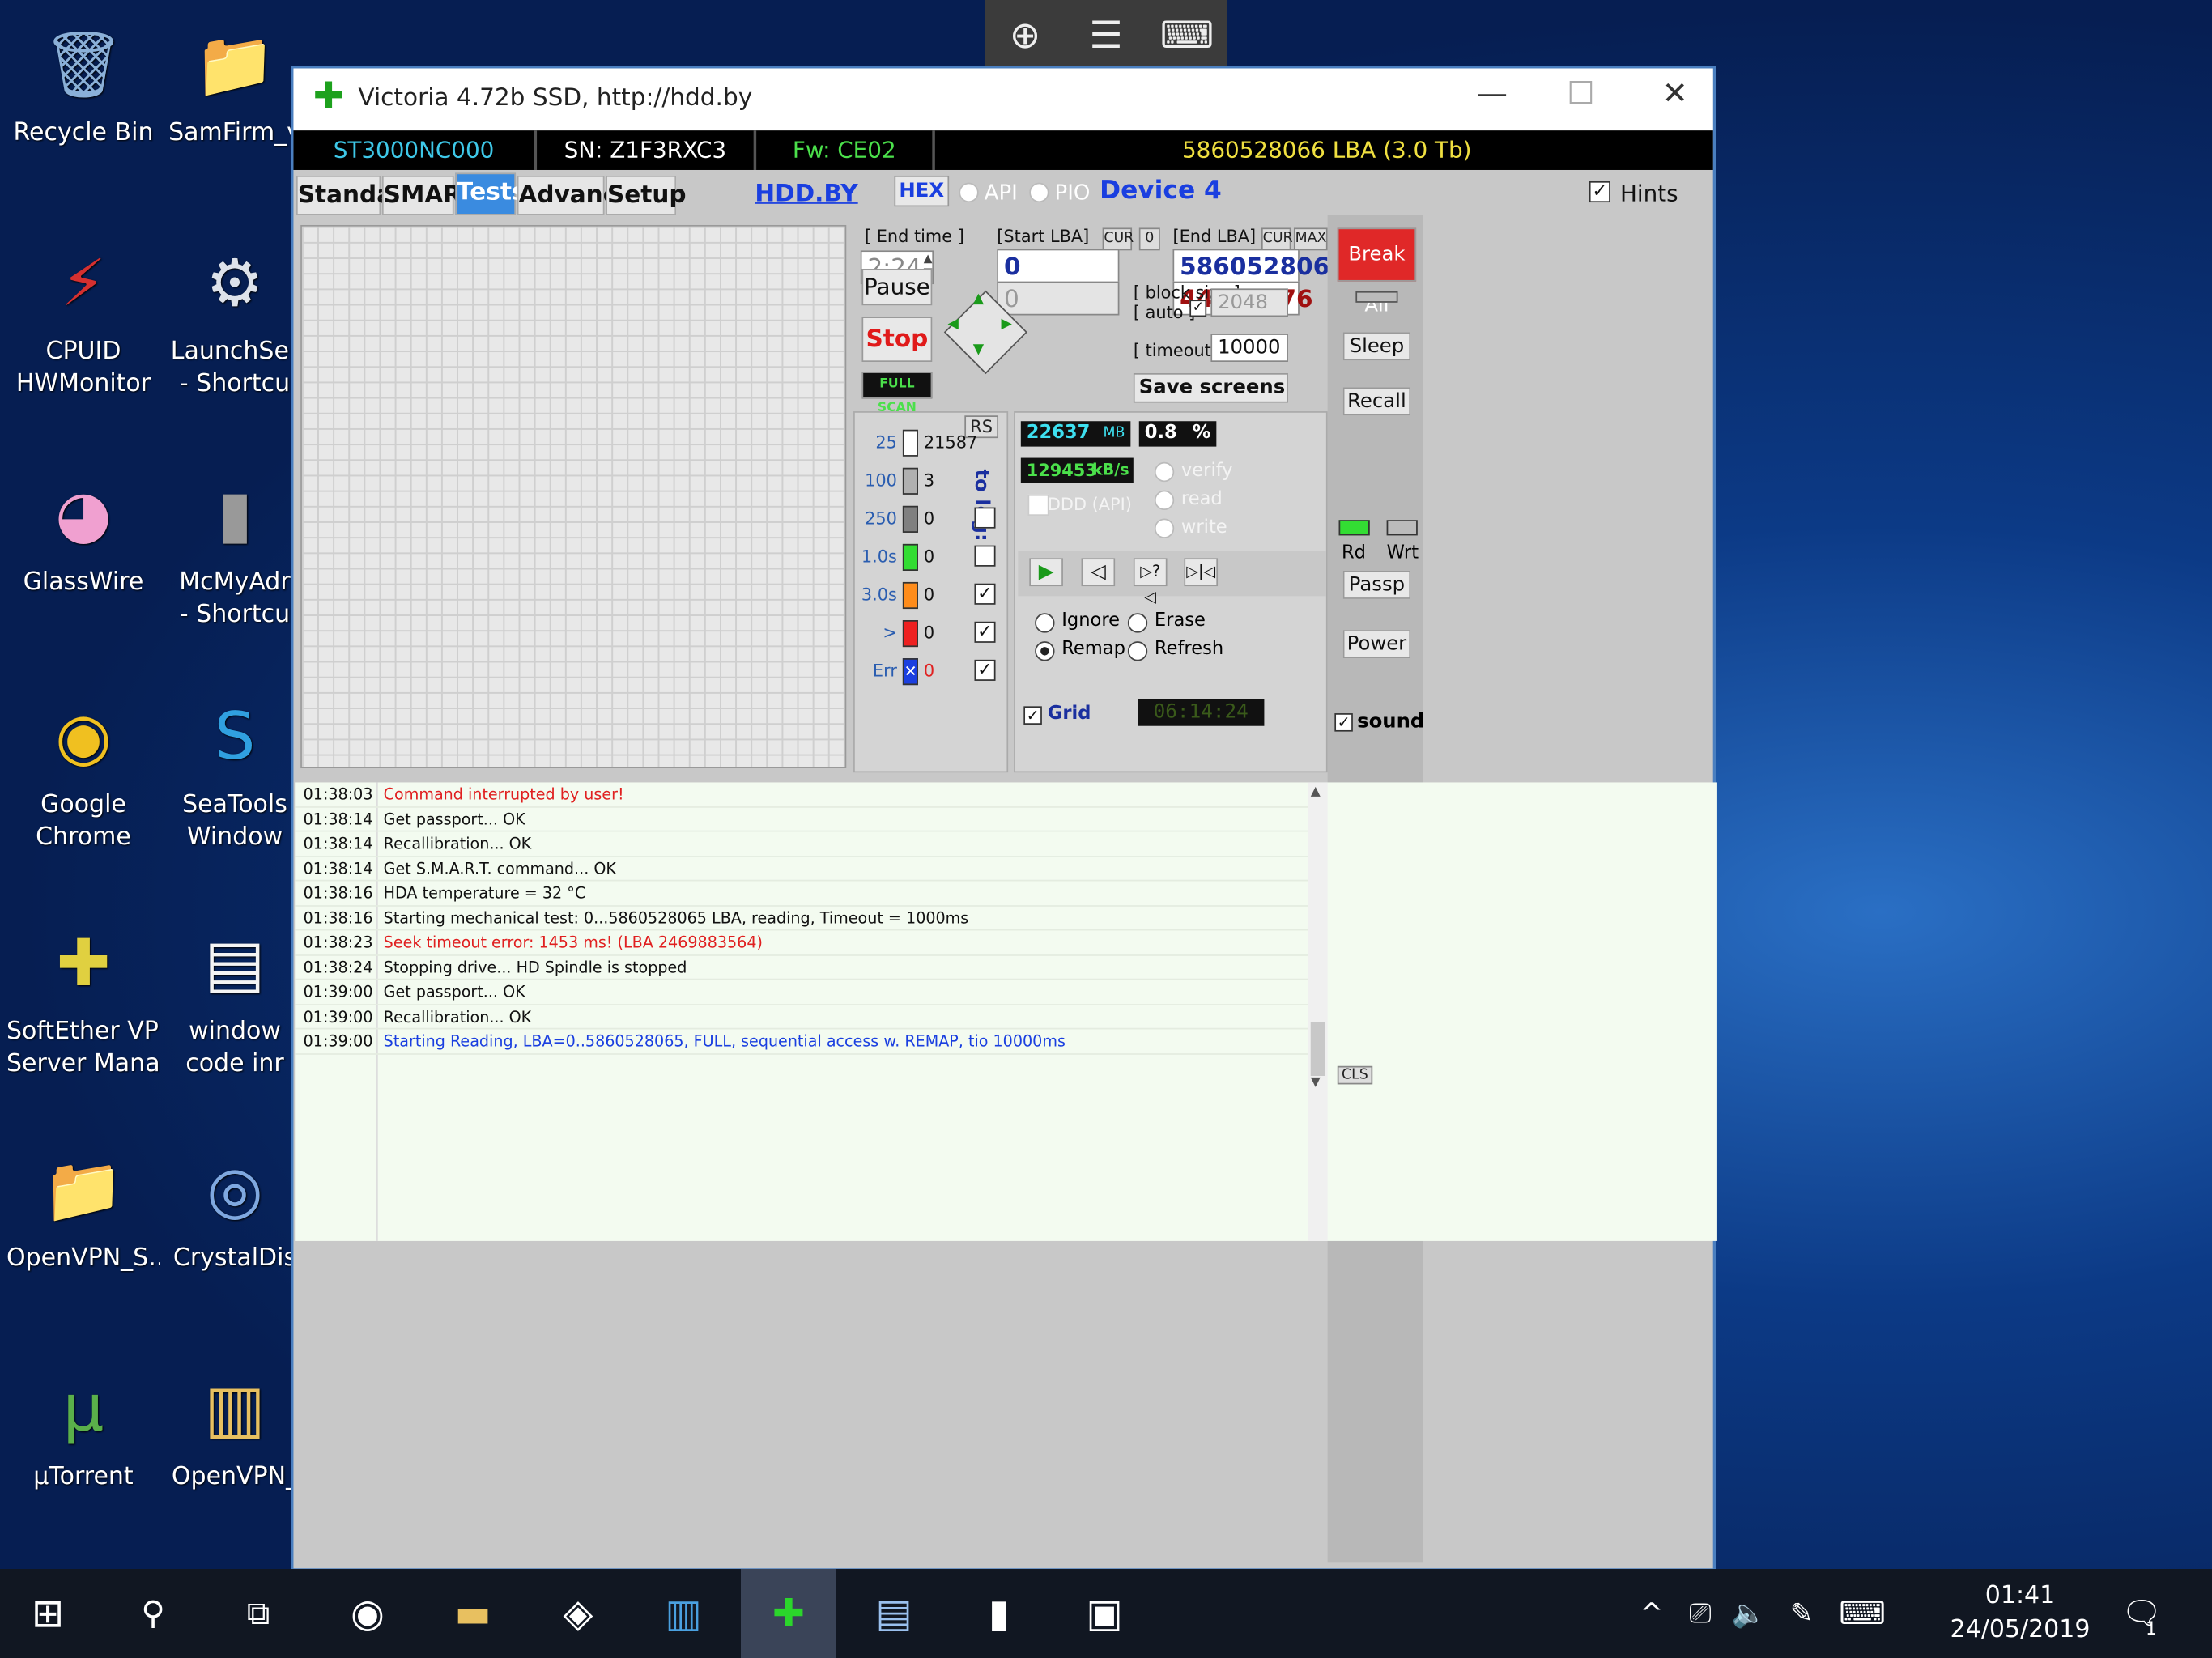 This screenshot has width=2212, height=1658. I want to click on sound-checkbox: ✓, so click(1344, 722).